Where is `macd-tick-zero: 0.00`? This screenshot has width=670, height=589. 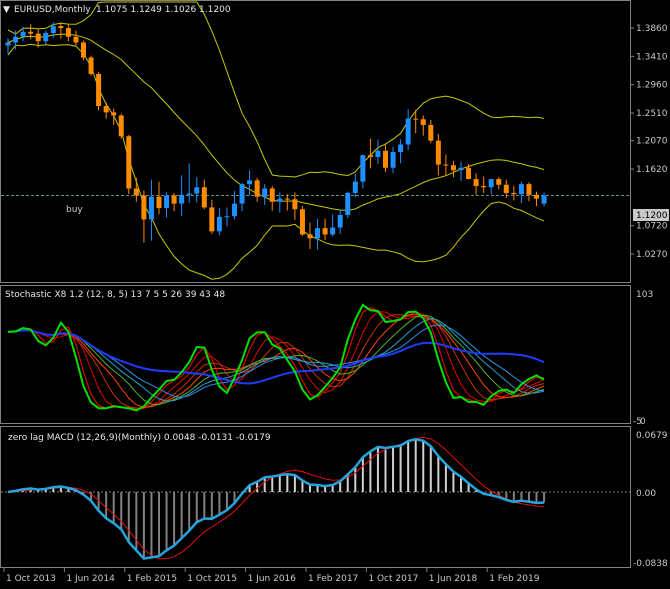 macd-tick-zero: 0.00 is located at coordinates (646, 494).